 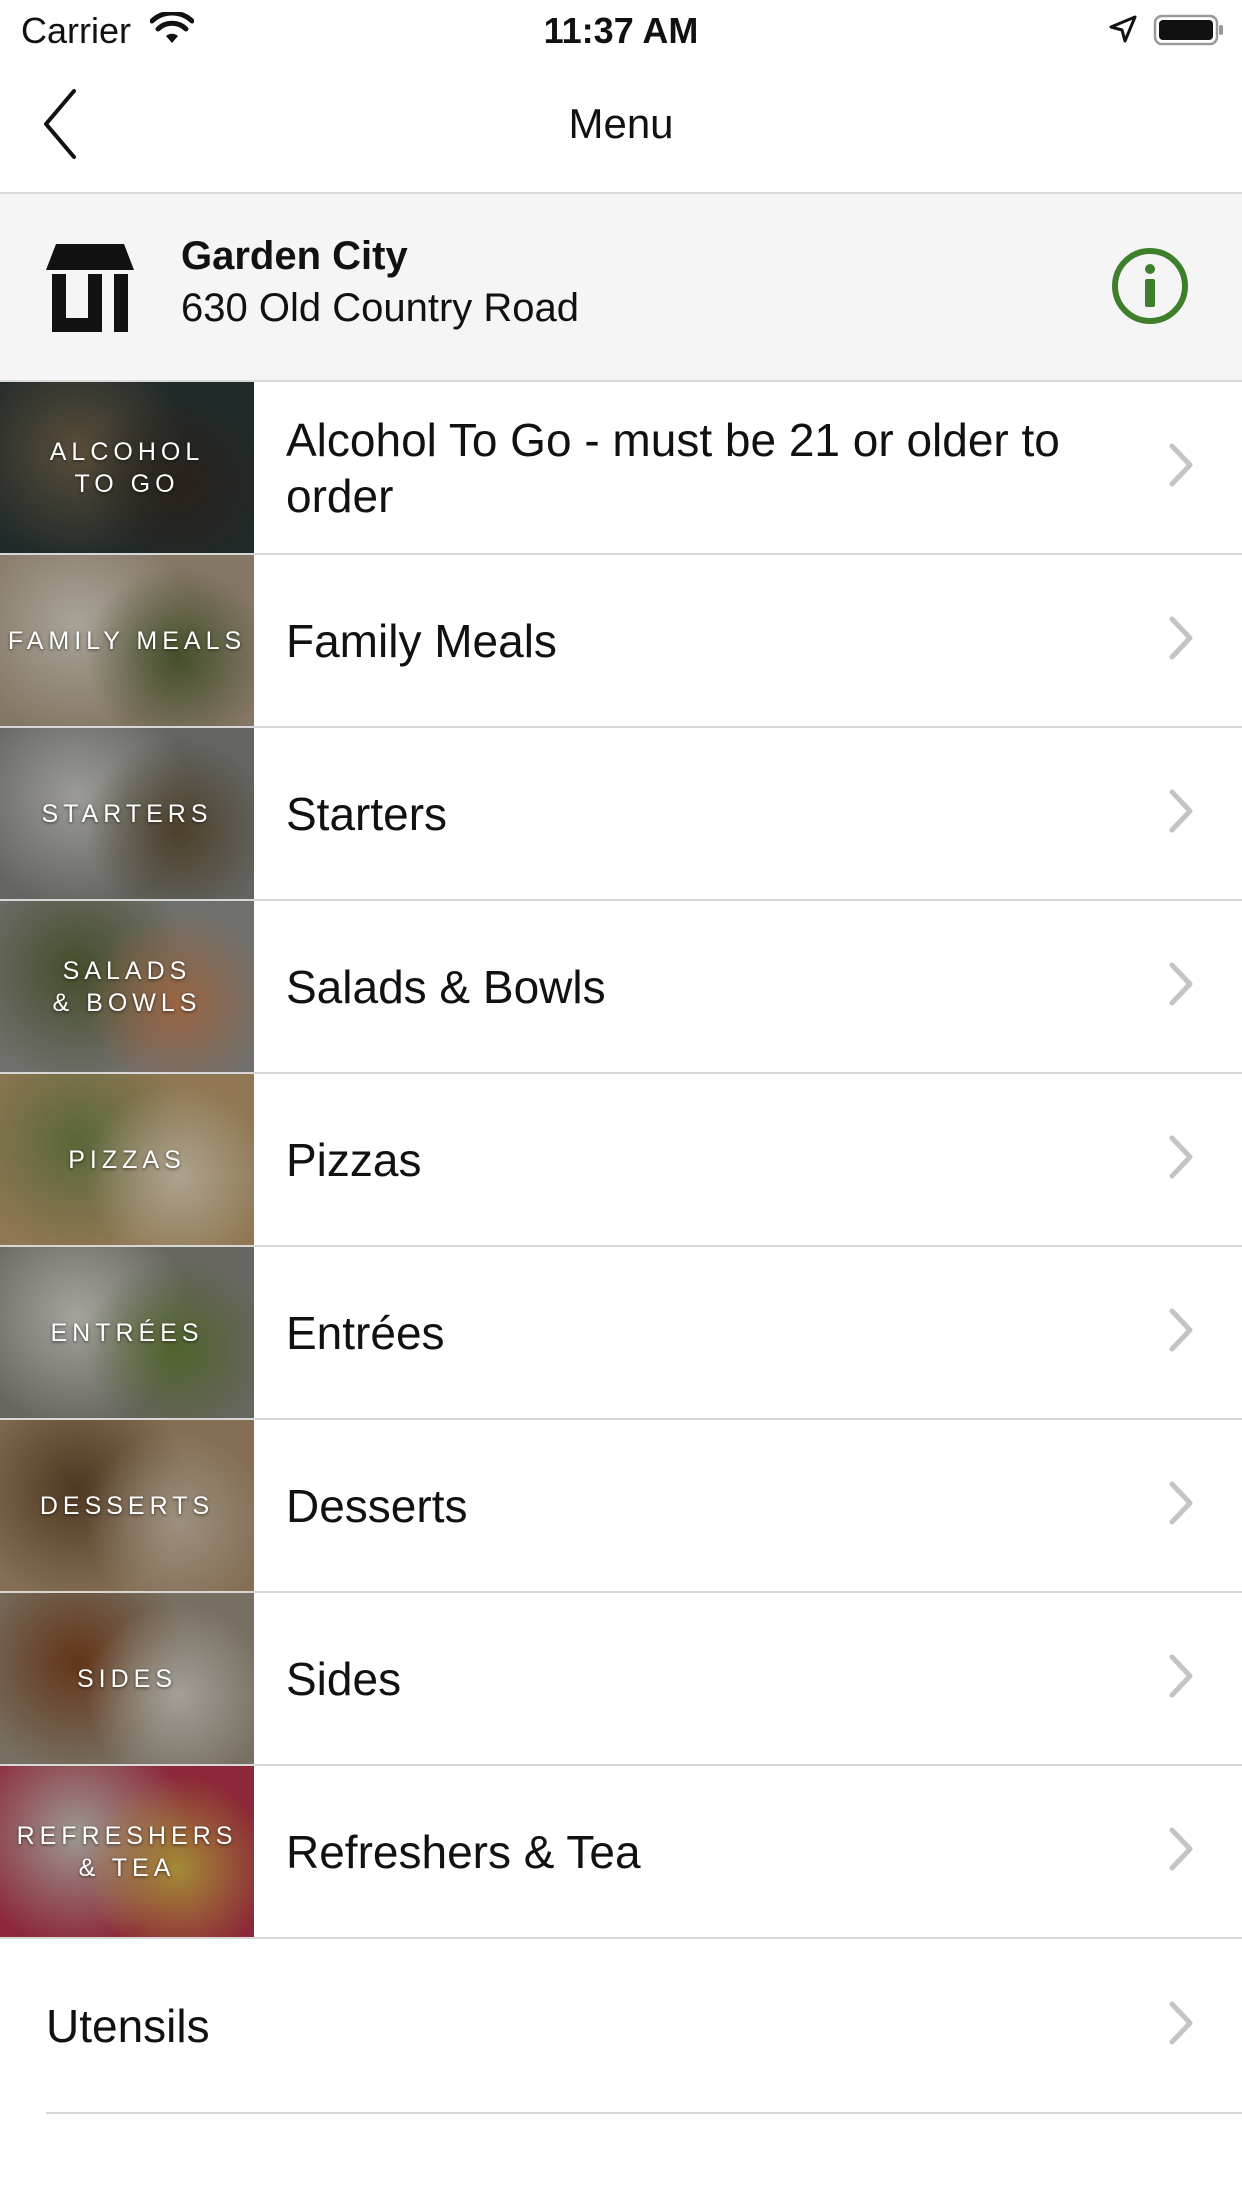 I want to click on clock: 11:37 AM, so click(x=621, y=30).